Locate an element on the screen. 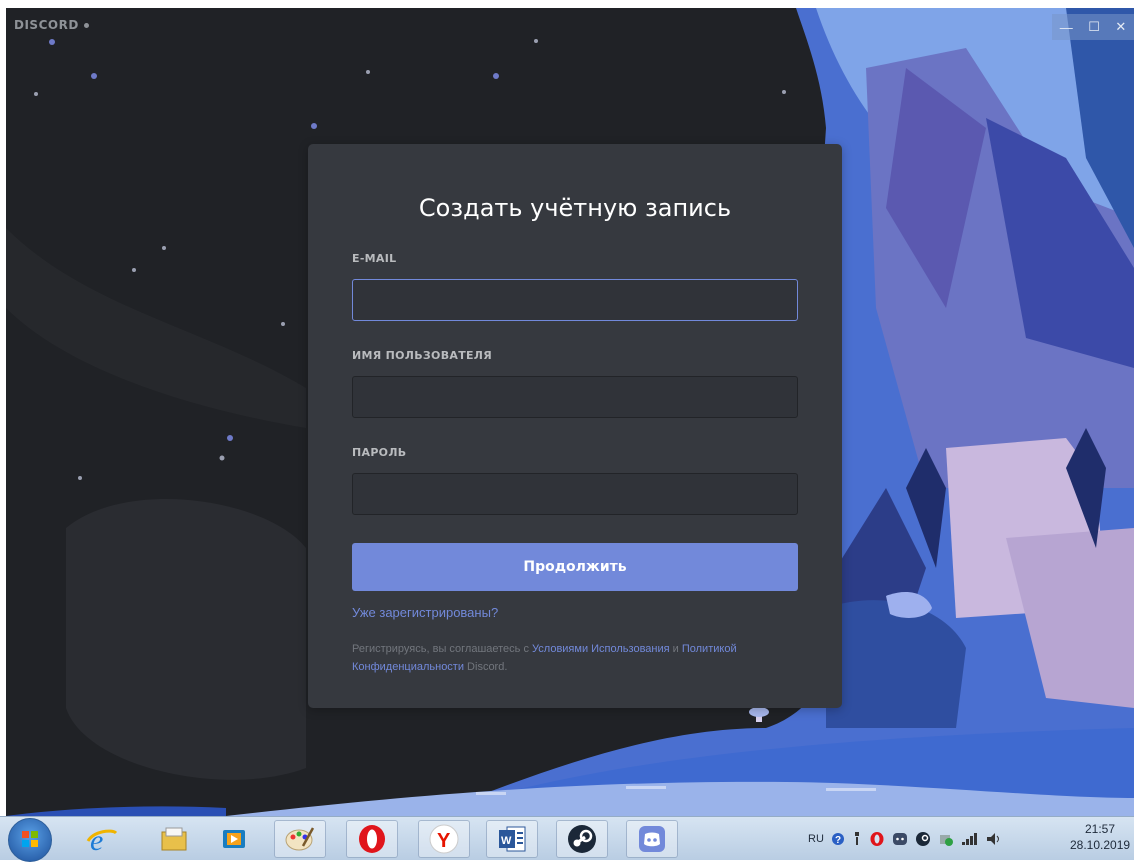 The height and width of the screenshot is (866, 1134). username-label: ИМЯ ПОЛЬЗОВАТЕЛЯ is located at coordinates (422, 355).